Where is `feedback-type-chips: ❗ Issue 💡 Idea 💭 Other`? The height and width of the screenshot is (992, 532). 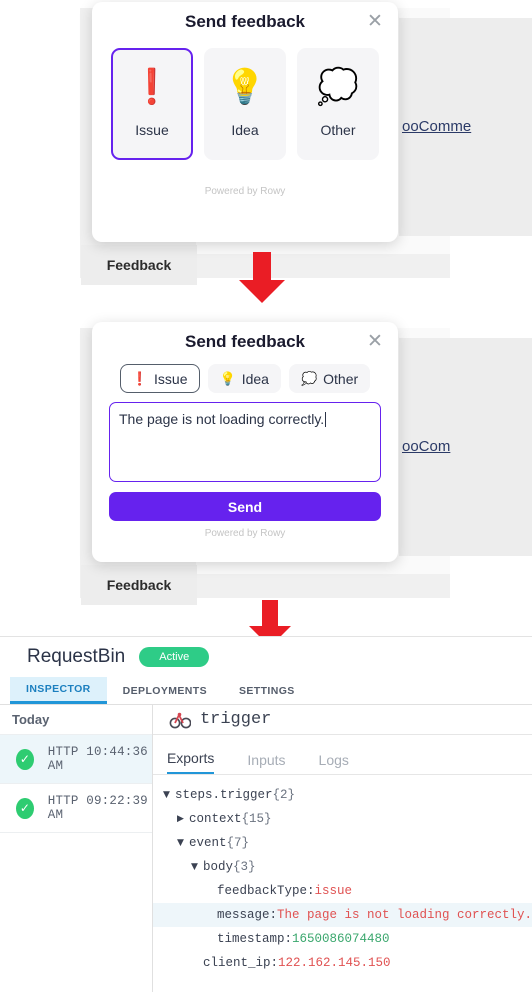
feedback-type-chips: ❗ Issue 💡 Idea 💭 Other is located at coordinates (245, 378).